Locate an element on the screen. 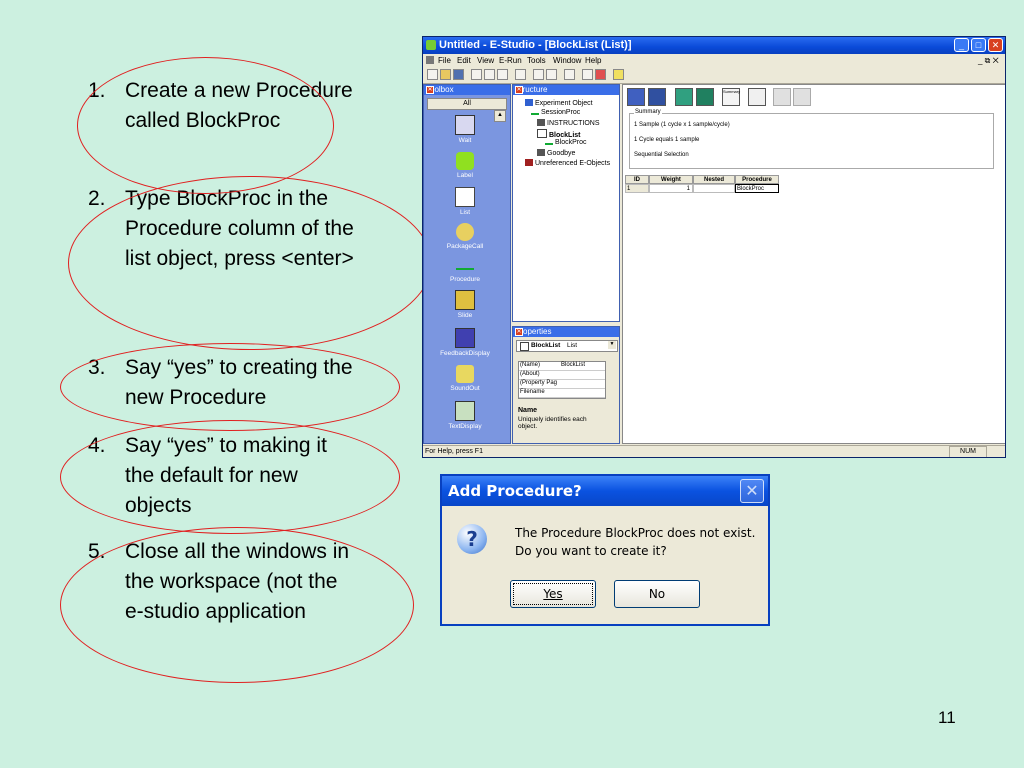 The image size is (1024, 768). column-header-procedure: Procedure is located at coordinates (757, 179).